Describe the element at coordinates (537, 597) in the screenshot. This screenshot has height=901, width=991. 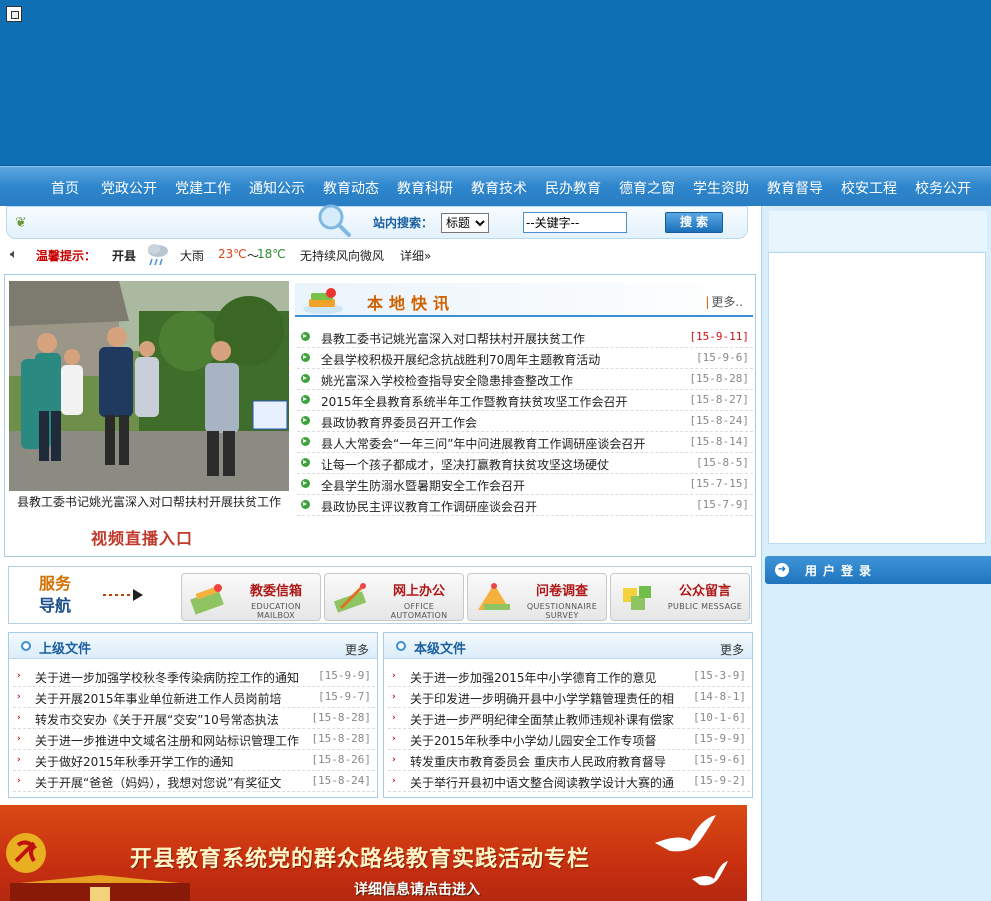
I see `service-survey-button: 问卷调查 QUESTIONNAIRE SURVEY` at that location.